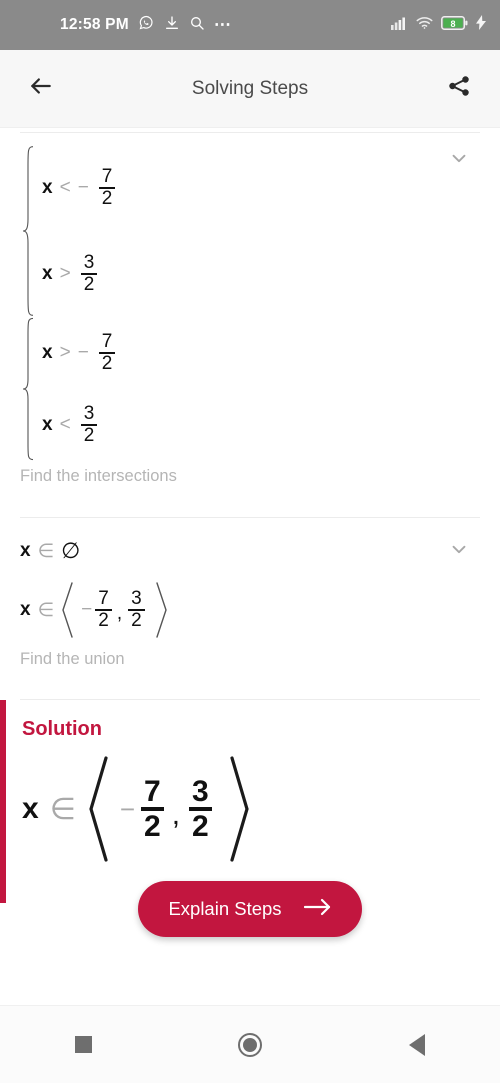 This screenshot has width=500, height=1083. I want to click on home-circle-icon, so click(249, 1044).